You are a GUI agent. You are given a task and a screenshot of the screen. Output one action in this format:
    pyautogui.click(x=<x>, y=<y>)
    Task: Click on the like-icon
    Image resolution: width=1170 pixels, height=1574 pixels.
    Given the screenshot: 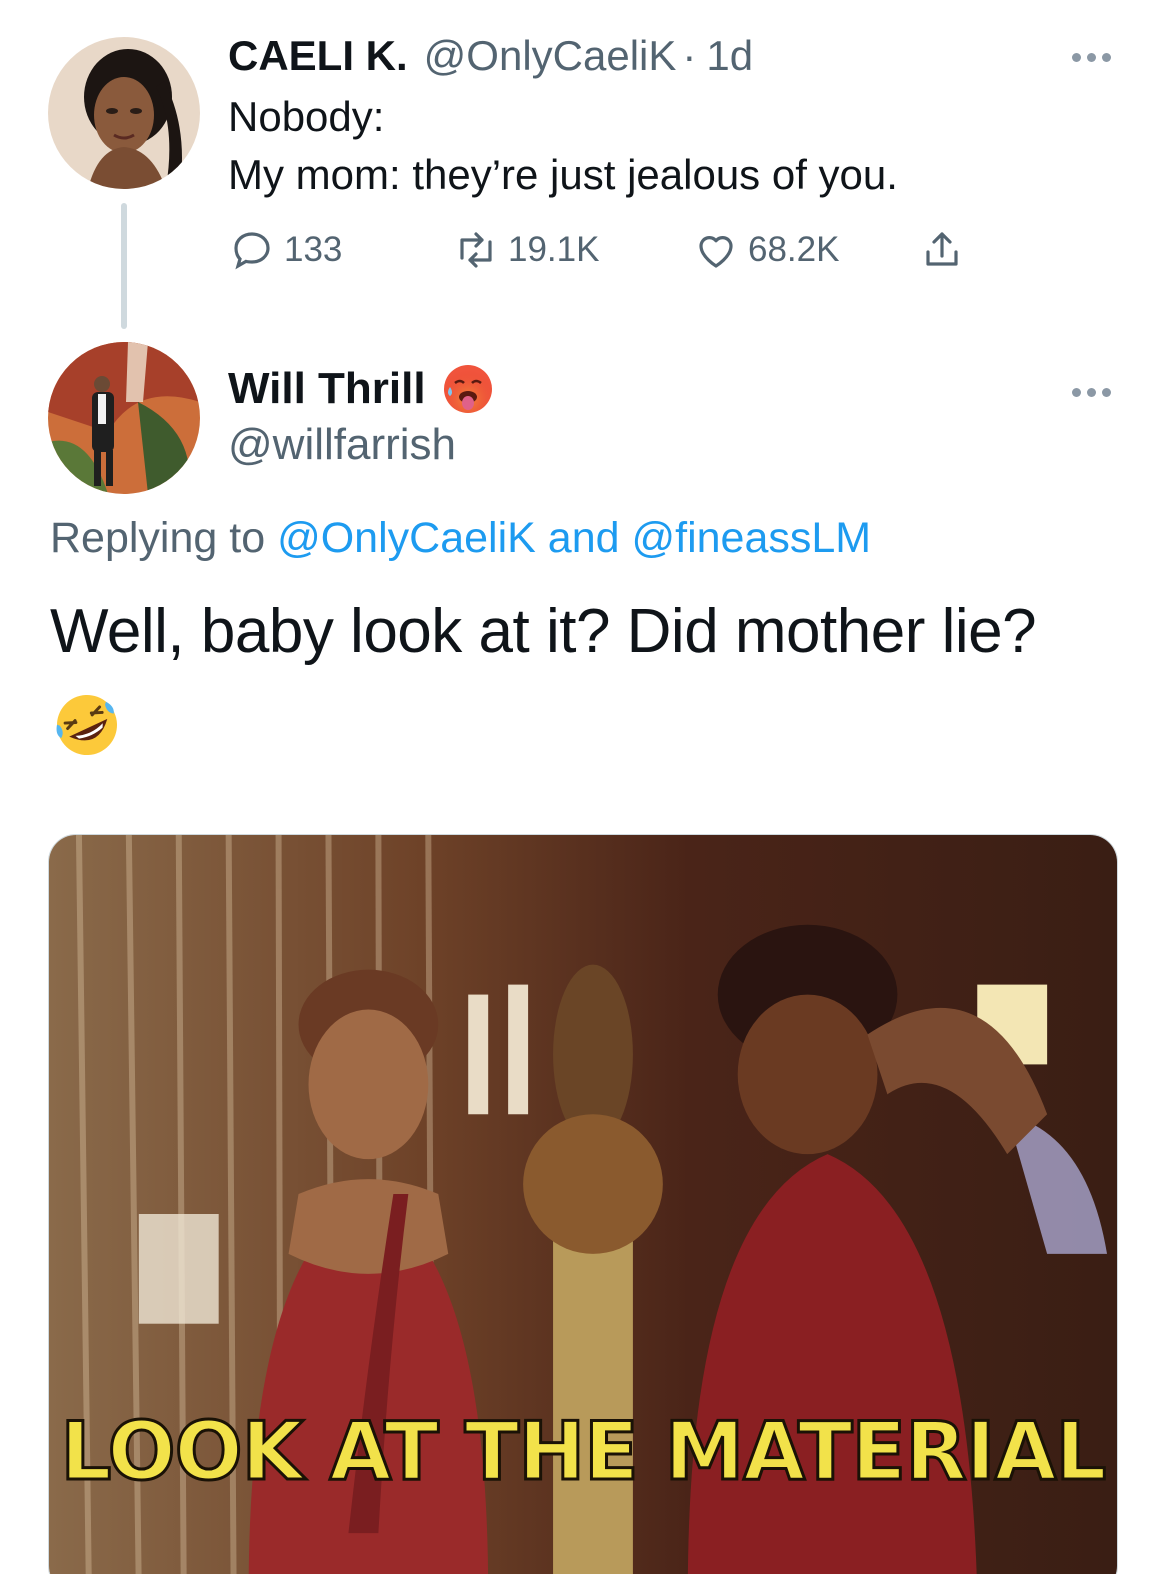 What is the action you would take?
    pyautogui.click(x=716, y=250)
    